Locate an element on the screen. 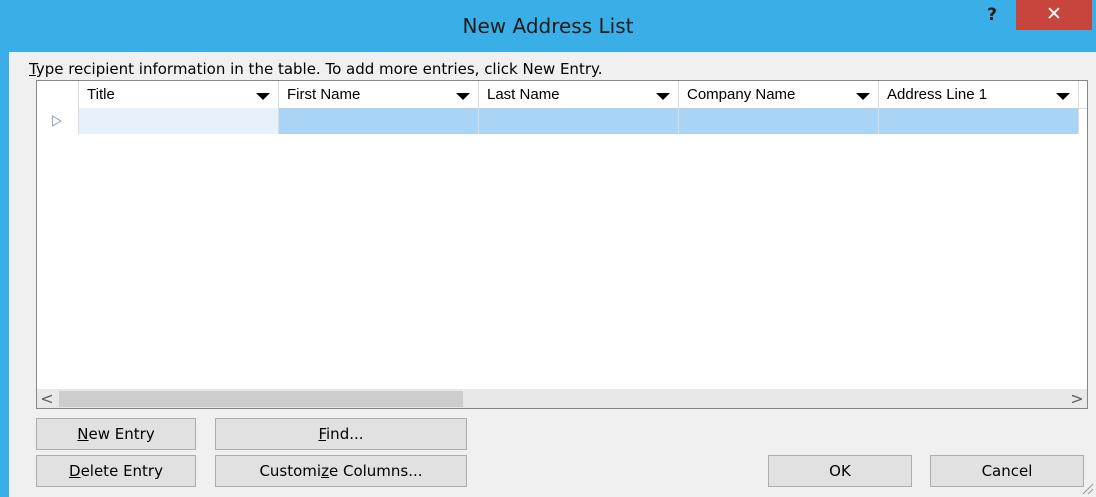 The height and width of the screenshot is (497, 1096). scroll-left-arrow-icon: < is located at coordinates (47, 398).